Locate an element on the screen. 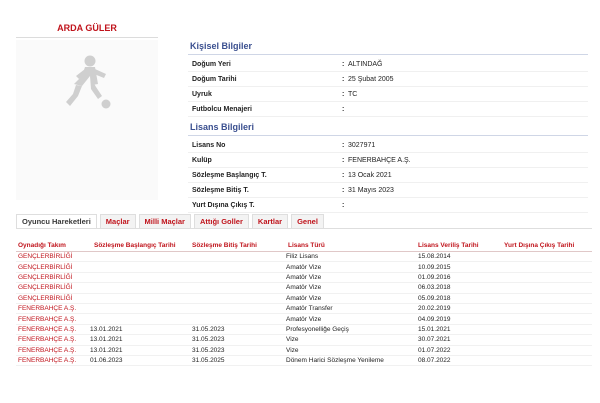 This screenshot has width=600, height=403. table-row: GENÇLERBİRLİĞİ Amatör Vize 10.09.2015 is located at coordinates (304, 267).